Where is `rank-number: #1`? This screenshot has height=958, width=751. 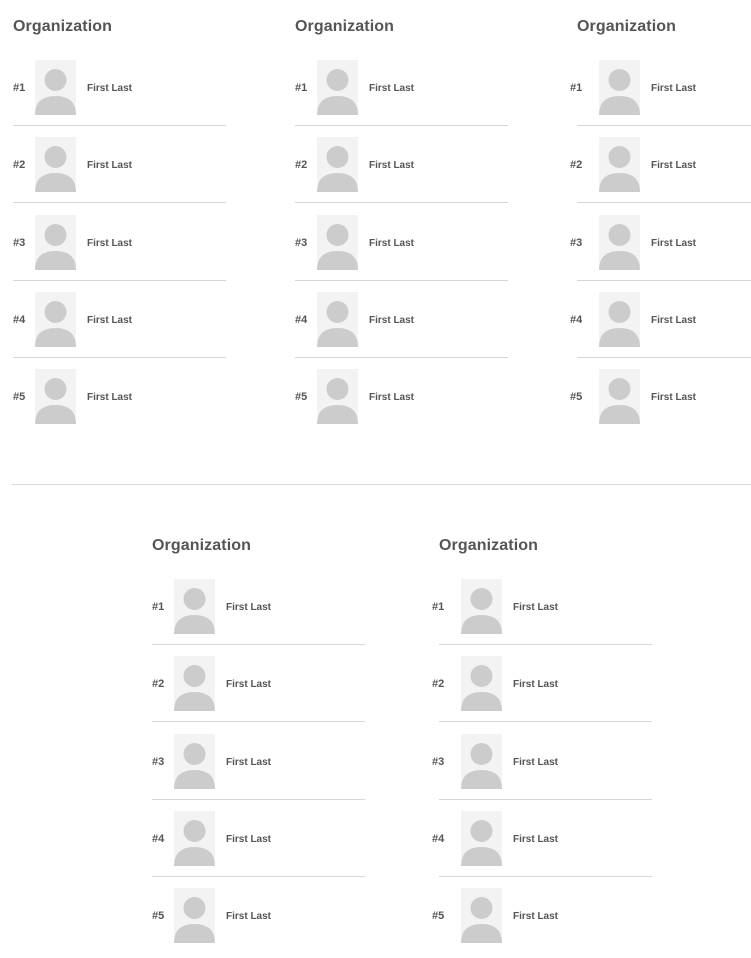 rank-number: #1 is located at coordinates (438, 607).